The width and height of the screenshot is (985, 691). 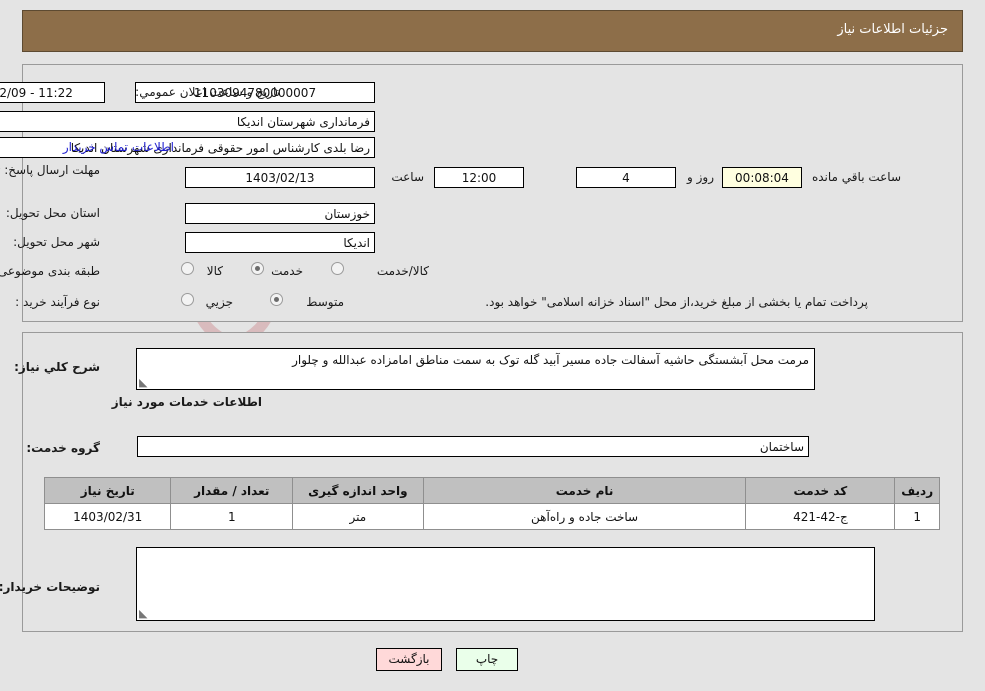 What do you see at coordinates (487, 659) in the screenshot?
I see `print-button: چاپ` at bounding box center [487, 659].